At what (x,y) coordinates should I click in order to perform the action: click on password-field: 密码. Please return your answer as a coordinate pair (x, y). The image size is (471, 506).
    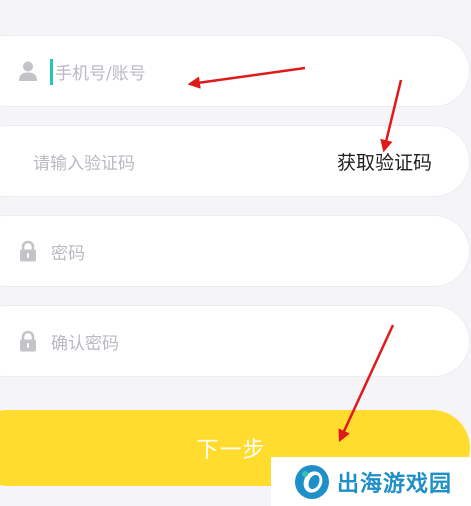
    Looking at the image, I should click on (235, 251).